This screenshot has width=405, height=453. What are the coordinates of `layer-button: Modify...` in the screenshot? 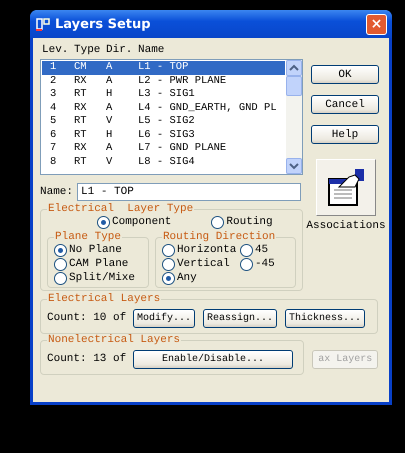 It's located at (164, 318).